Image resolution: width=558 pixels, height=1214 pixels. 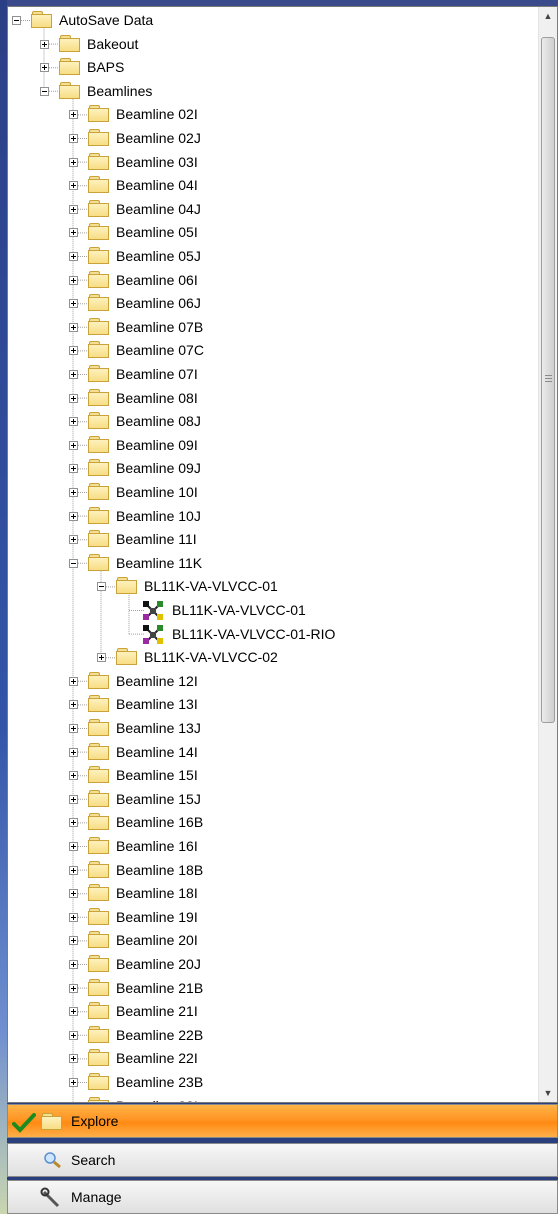 I want to click on tree-folder-item: Beamlines, so click(x=268, y=91).